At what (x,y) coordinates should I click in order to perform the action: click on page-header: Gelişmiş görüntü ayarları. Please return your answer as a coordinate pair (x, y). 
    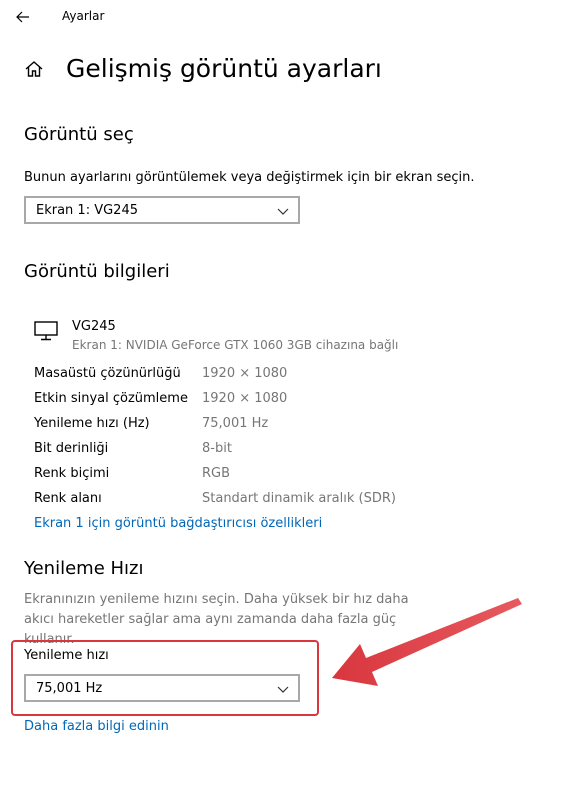
    Looking at the image, I should click on (202, 68).